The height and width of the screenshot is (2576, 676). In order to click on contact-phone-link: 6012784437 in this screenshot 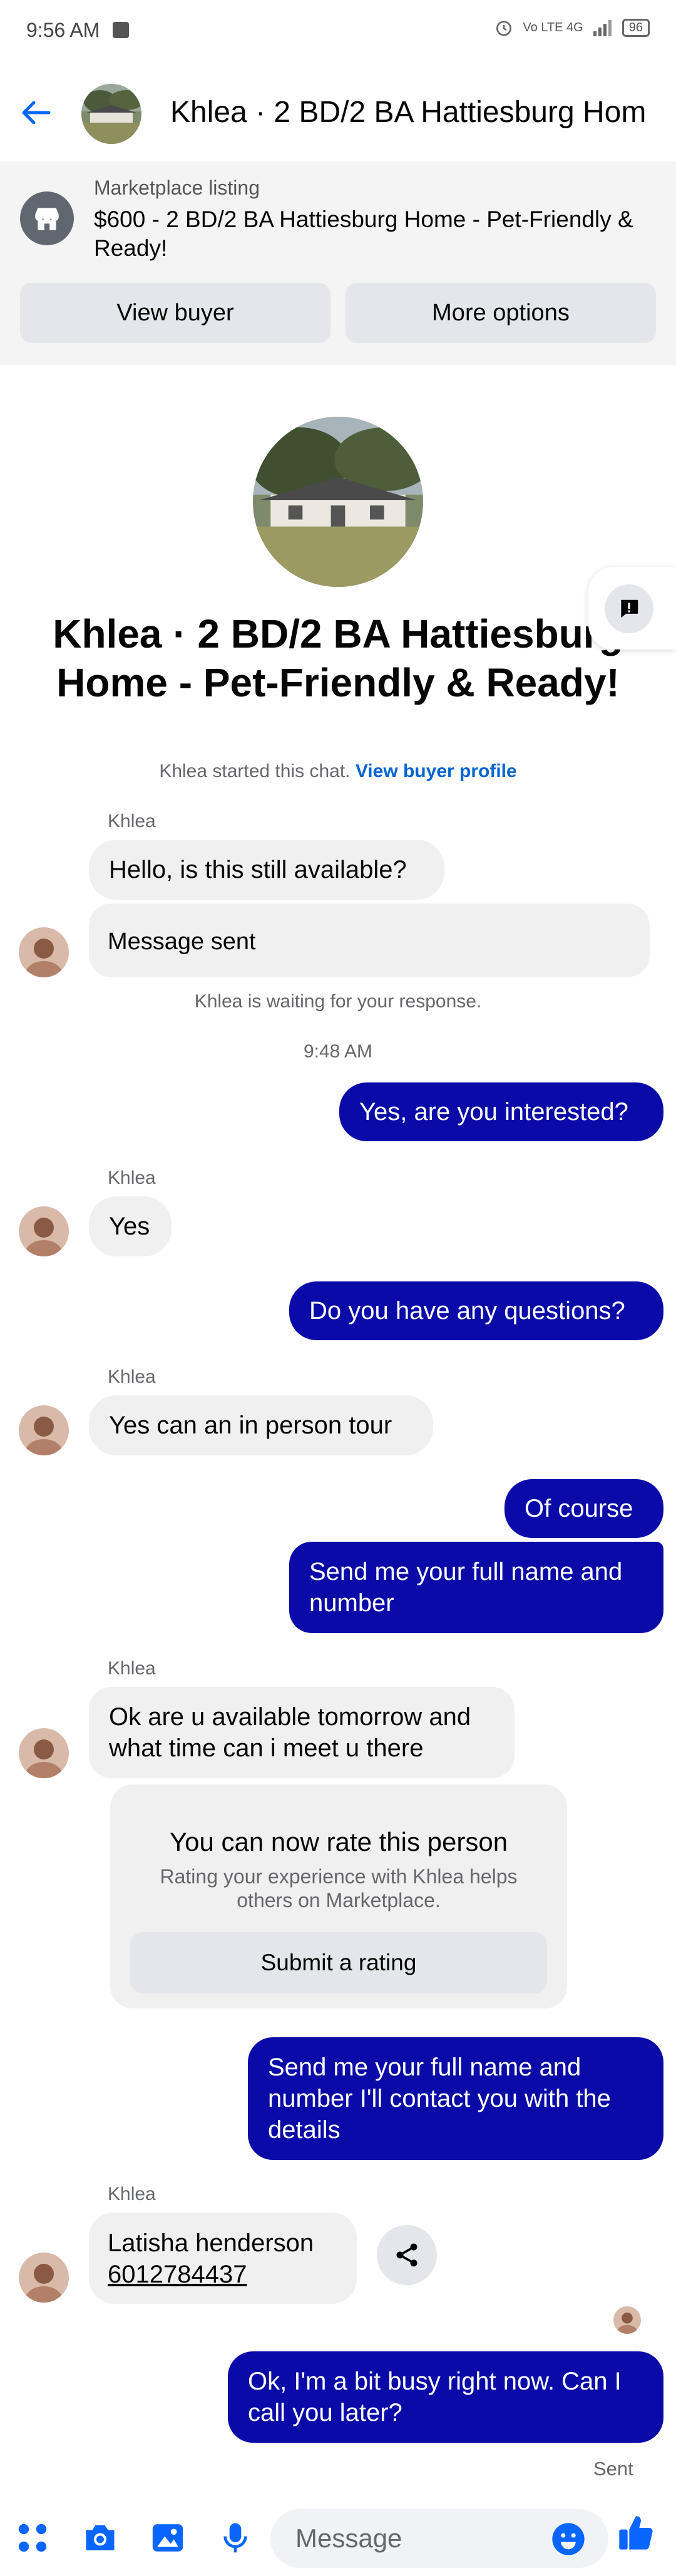, I will do `click(177, 2274)`.